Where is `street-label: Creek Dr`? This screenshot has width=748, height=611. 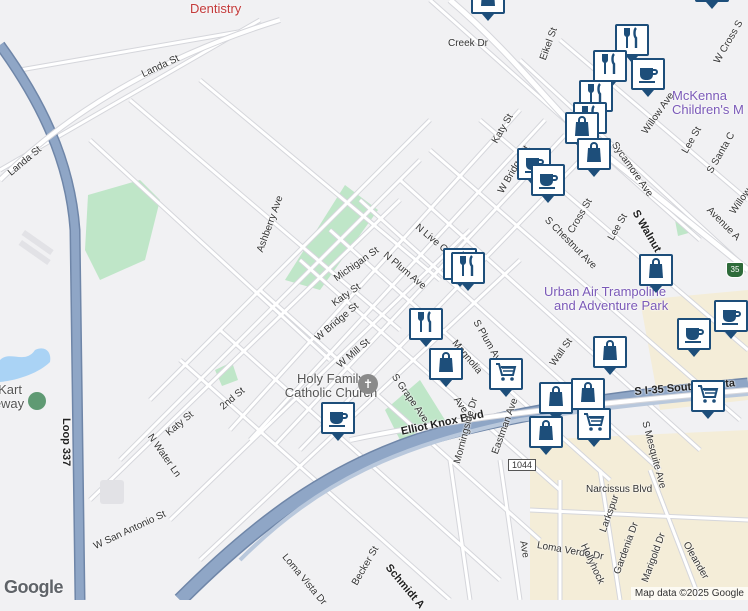
street-label: Creek Dr is located at coordinates (468, 43).